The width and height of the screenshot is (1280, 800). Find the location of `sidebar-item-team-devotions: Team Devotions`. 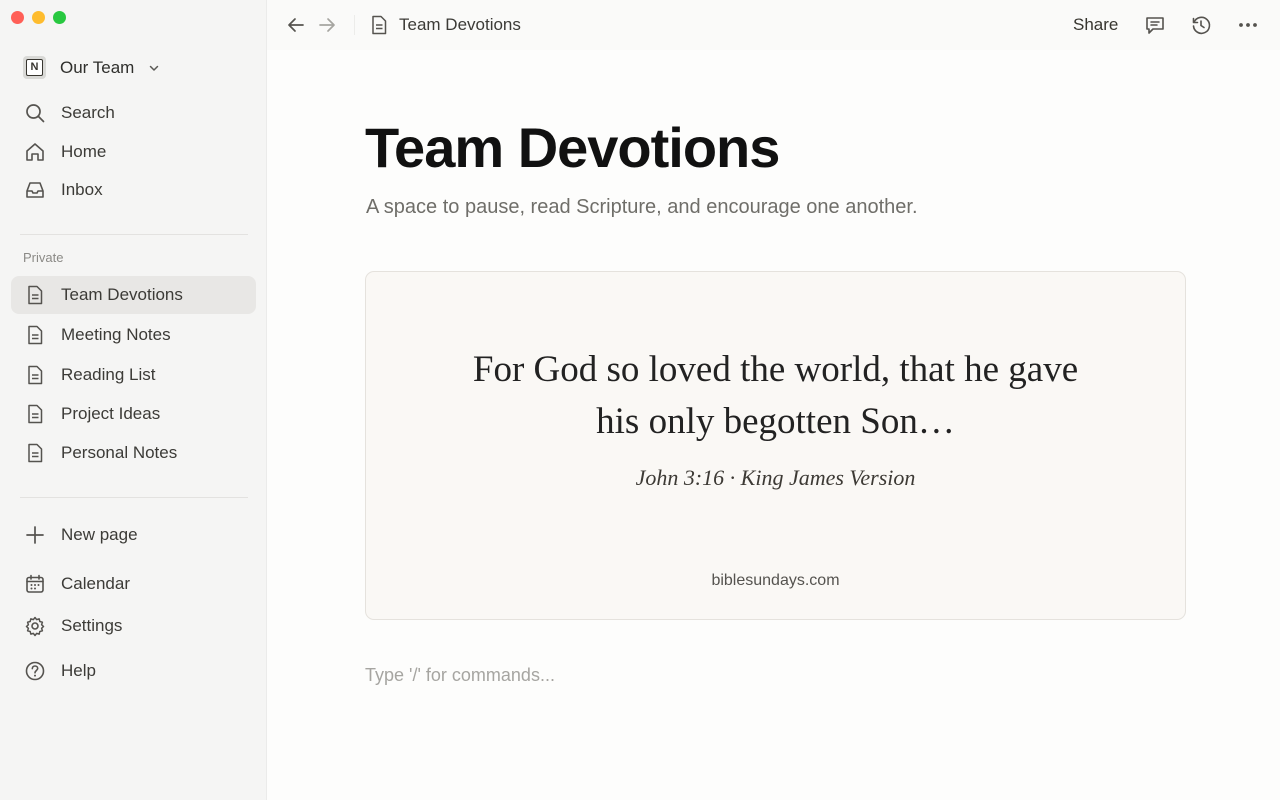

sidebar-item-team-devotions: Team Devotions is located at coordinates (133, 295).